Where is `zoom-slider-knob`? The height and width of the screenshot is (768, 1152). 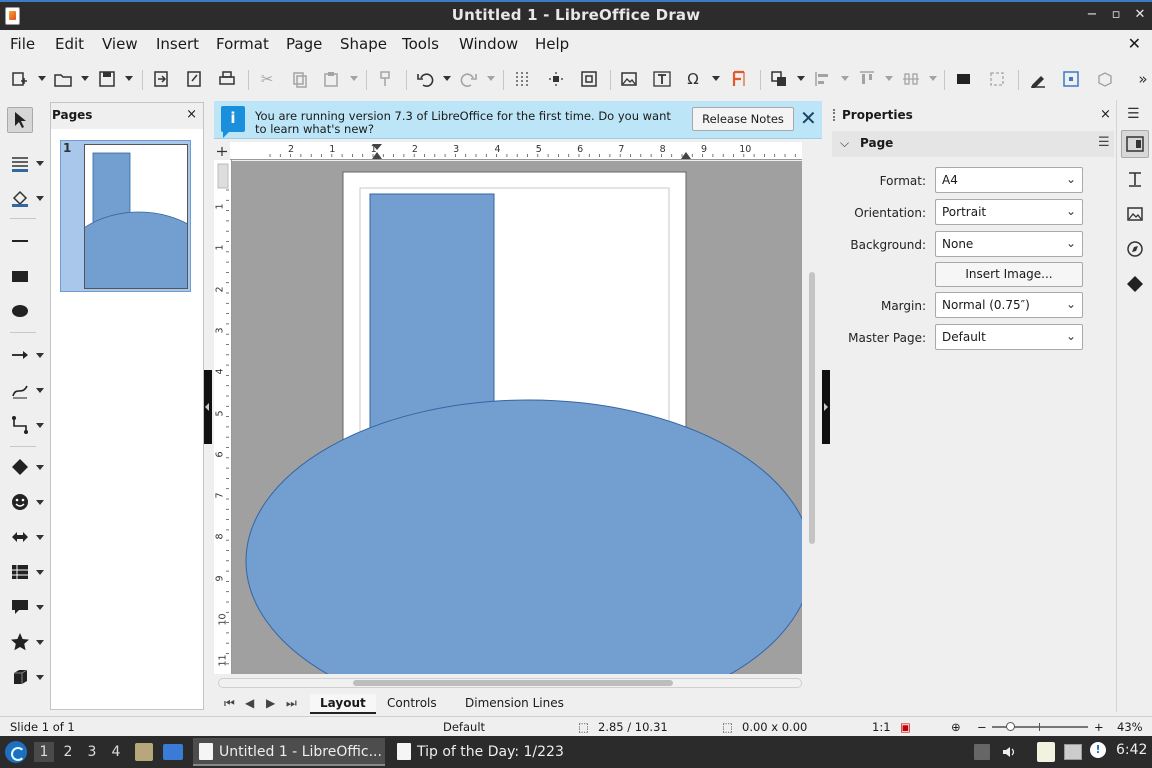
zoom-slider-knob is located at coordinates (1010, 726).